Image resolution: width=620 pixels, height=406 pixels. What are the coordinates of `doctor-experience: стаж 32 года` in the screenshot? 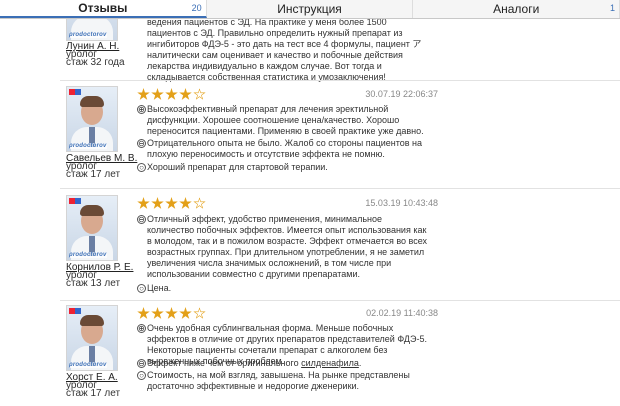 It's located at (95, 62).